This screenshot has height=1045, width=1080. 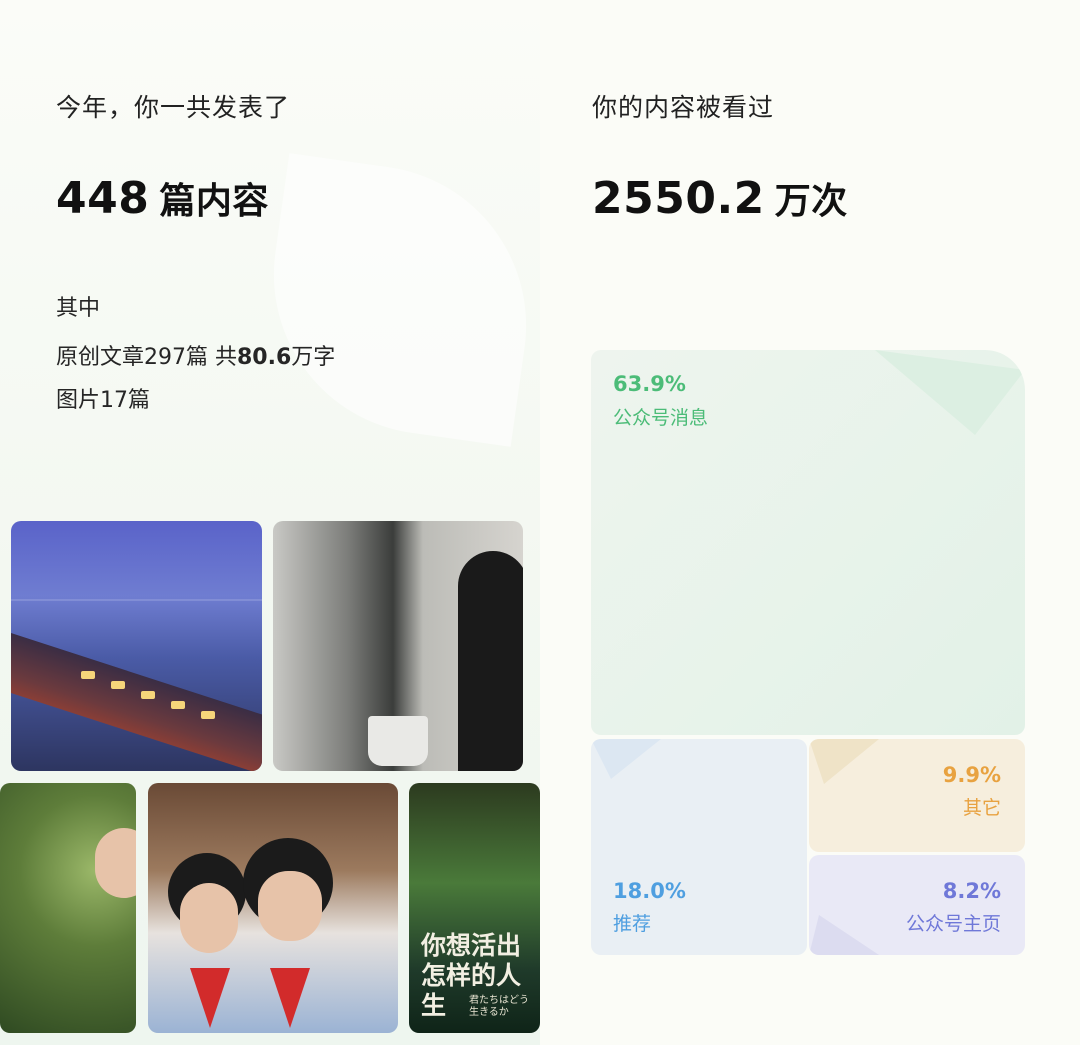 What do you see at coordinates (699, 847) in the screenshot?
I see `source-tile-recommend: 18.0% 推荐` at bounding box center [699, 847].